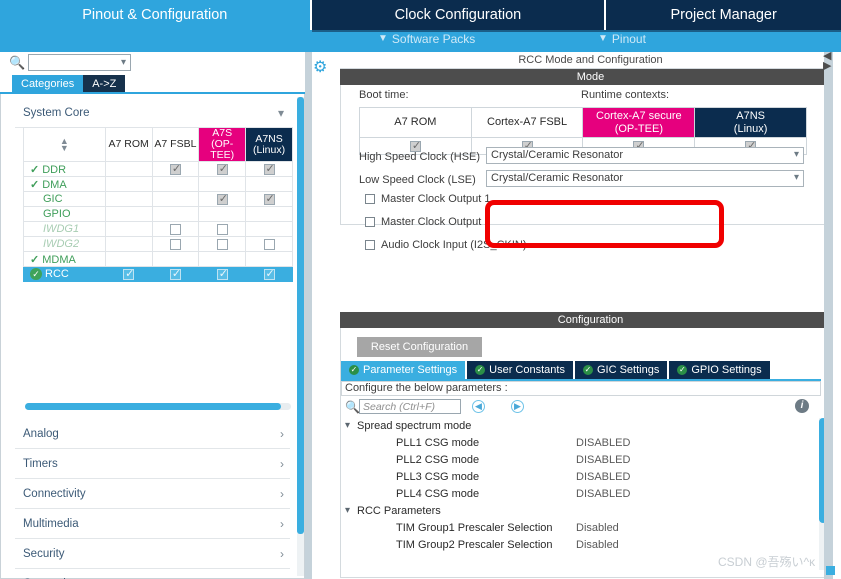 The width and height of the screenshot is (841, 579). Describe the element at coordinates (458, 15) in the screenshot. I see `tab-clock-configuration: Clock Configuration` at that location.